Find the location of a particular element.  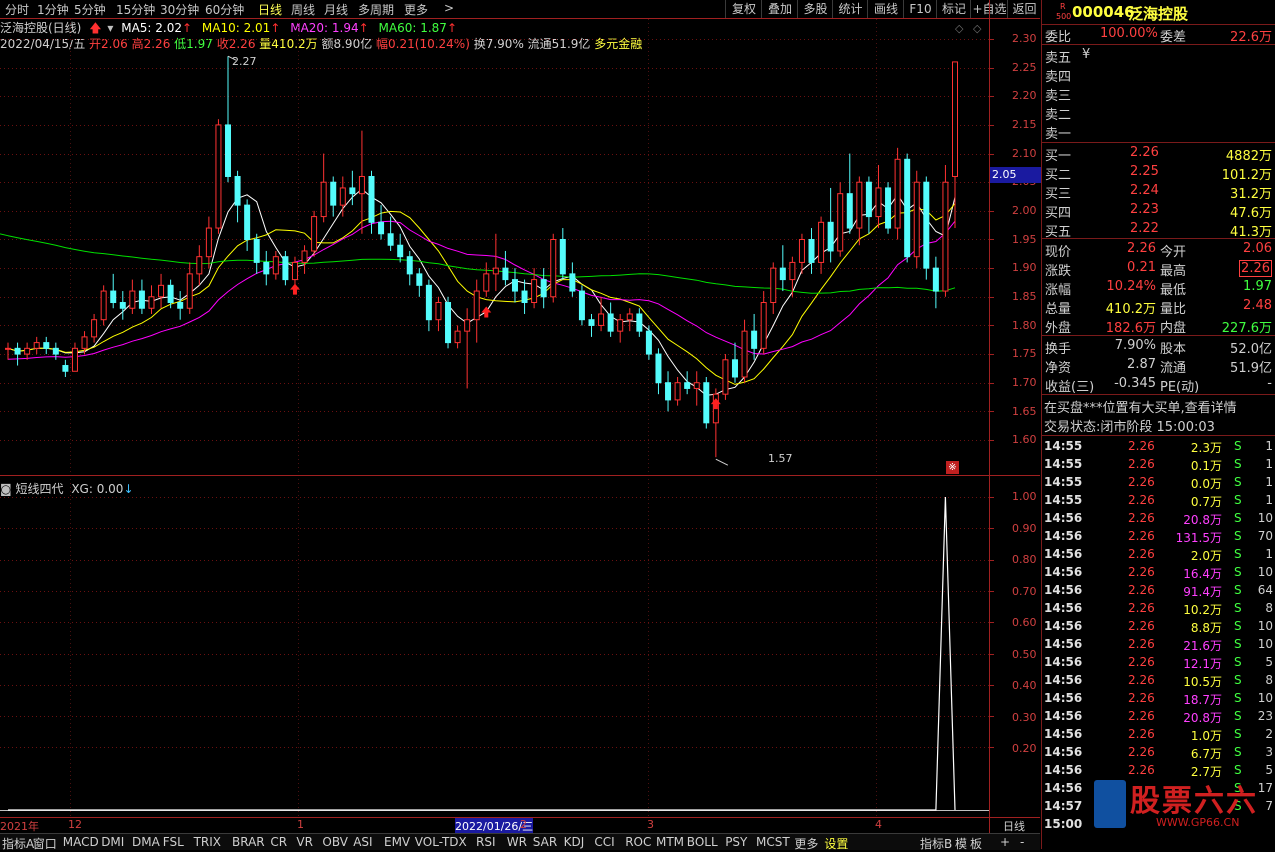

fin-value: -0.345 is located at coordinates (1135, 383).